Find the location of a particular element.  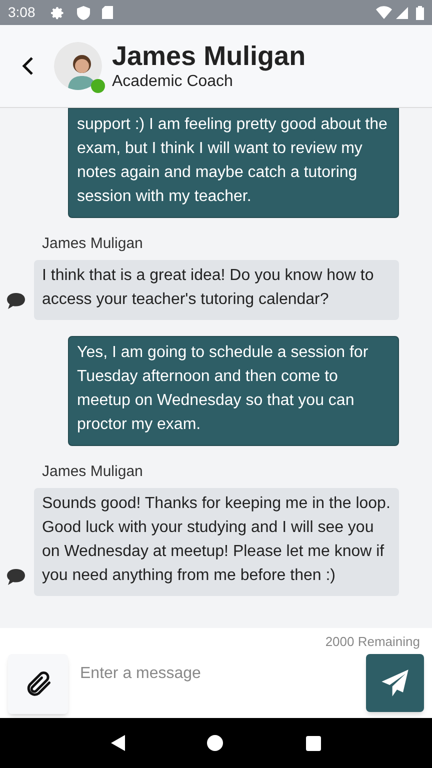

contact-name: James Muligan is located at coordinates (209, 56).